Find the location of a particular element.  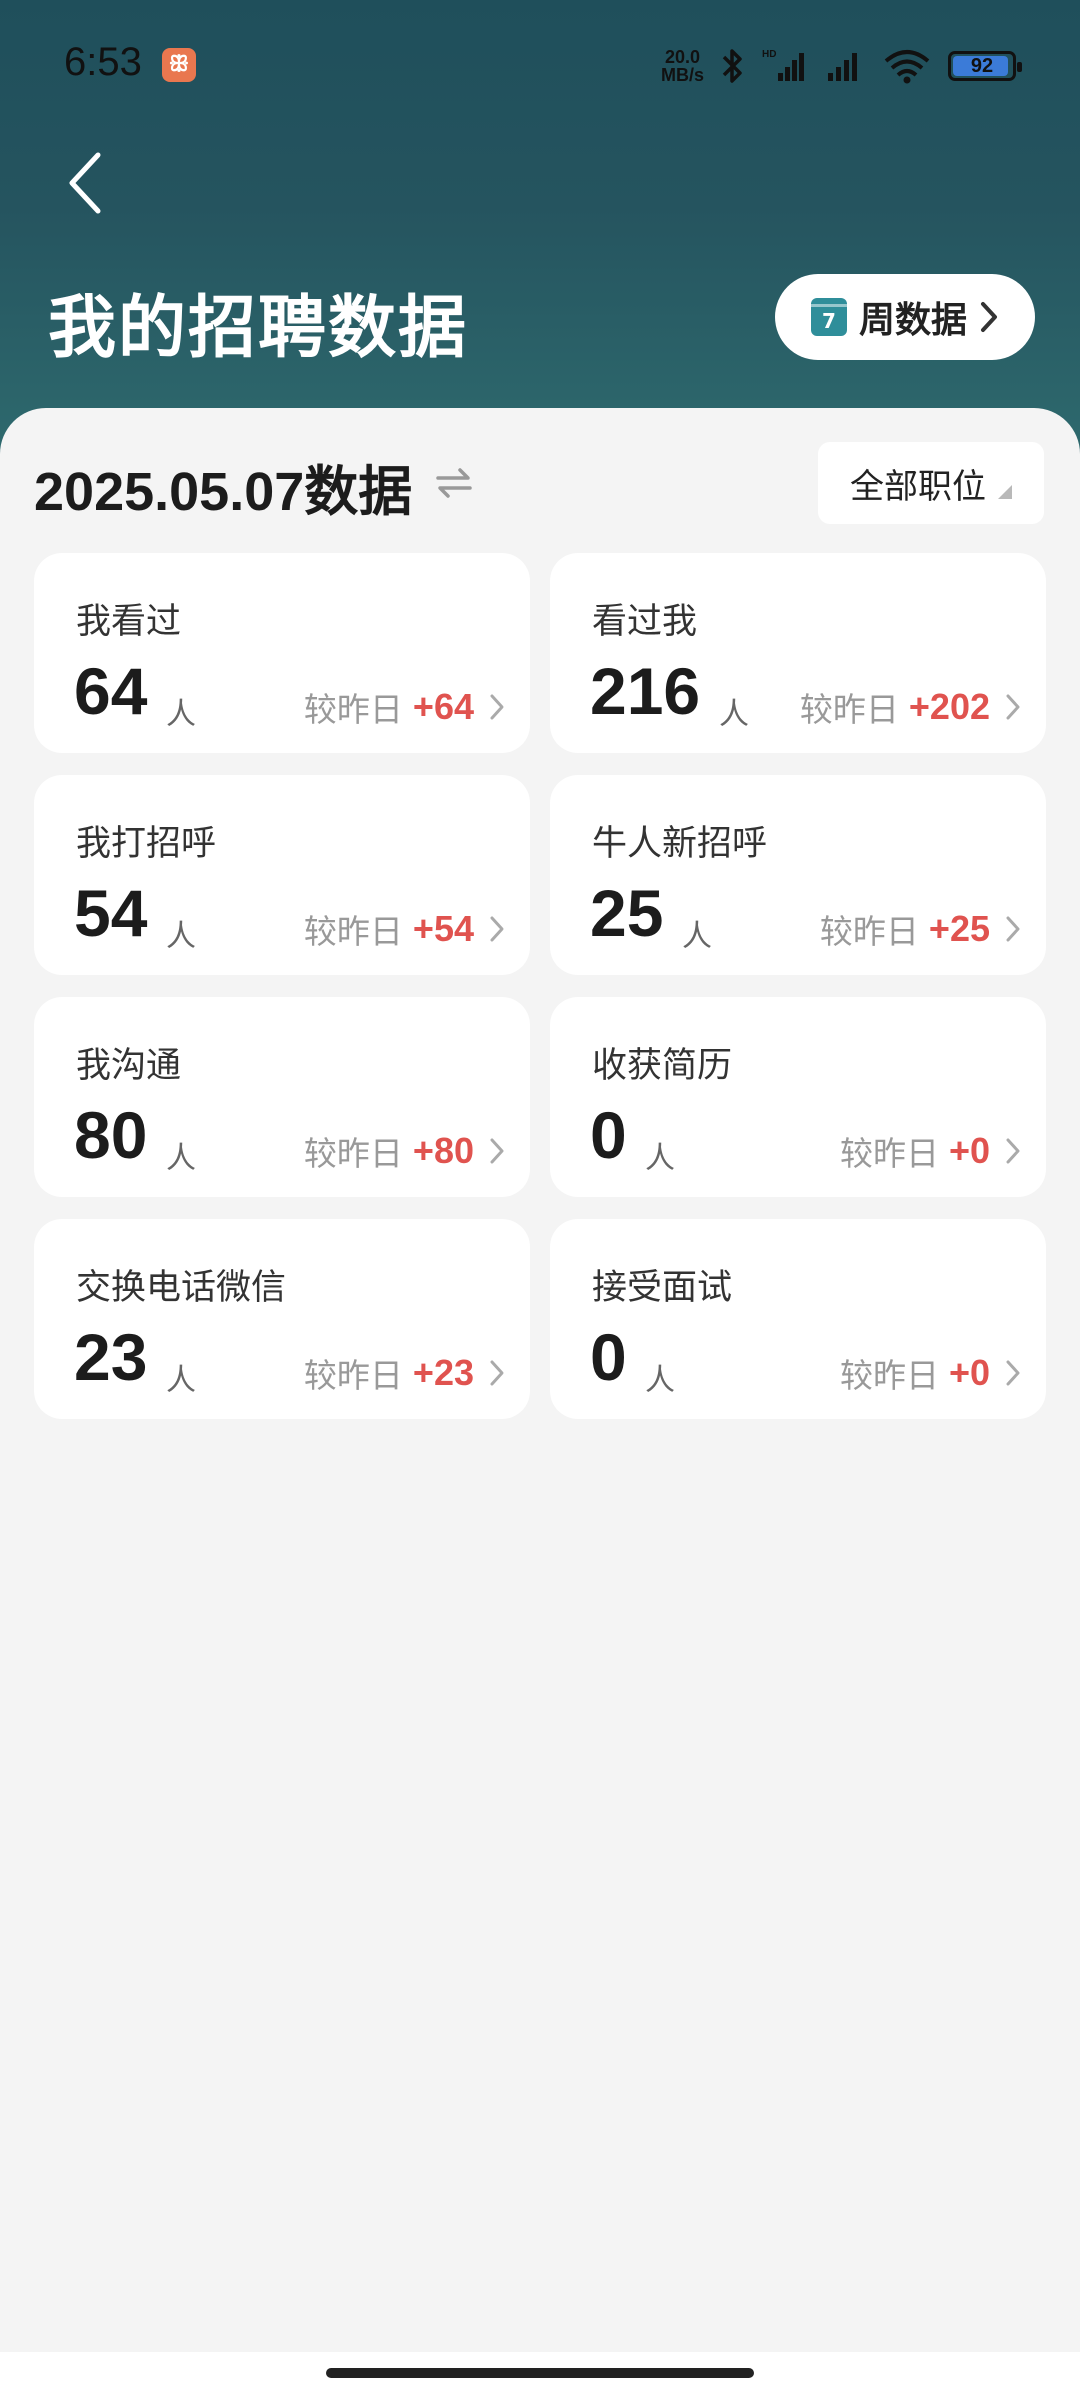

date-title: 2025.05.07数据 is located at coordinates (223, 492).